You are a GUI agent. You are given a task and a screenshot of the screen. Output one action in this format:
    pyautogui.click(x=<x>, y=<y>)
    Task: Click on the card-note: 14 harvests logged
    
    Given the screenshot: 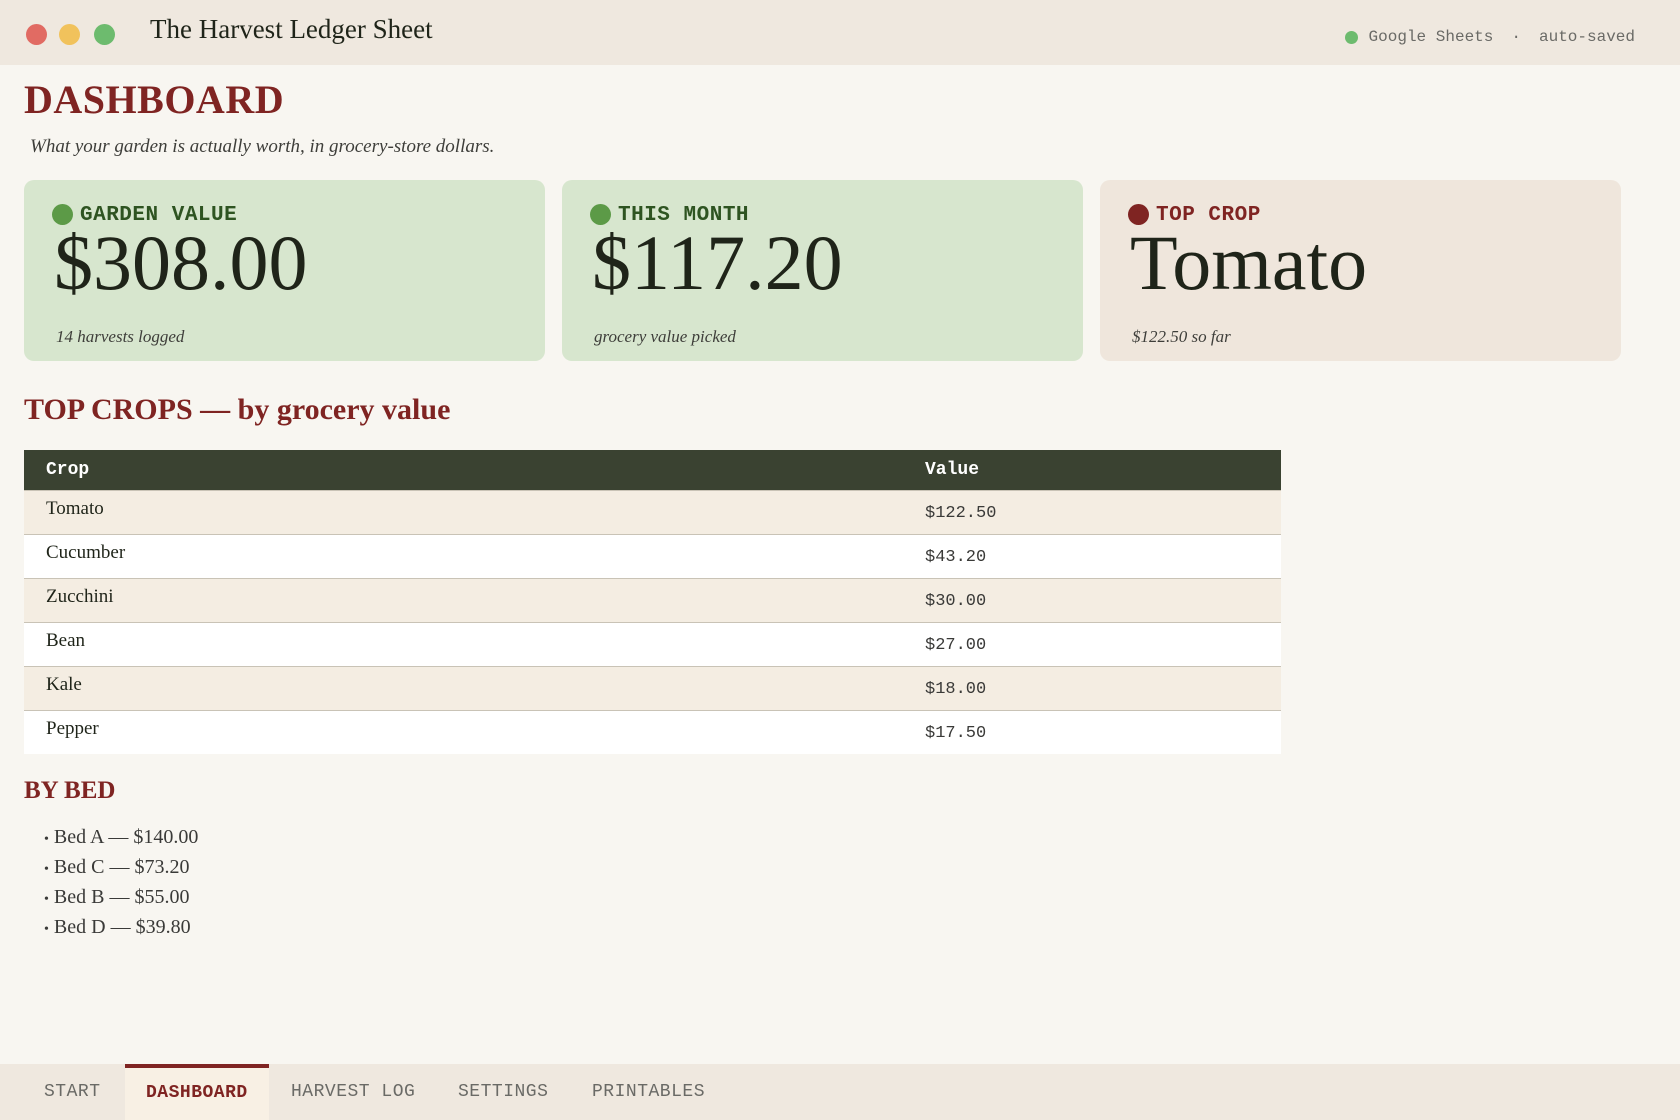 What is the action you would take?
    pyautogui.click(x=120, y=336)
    